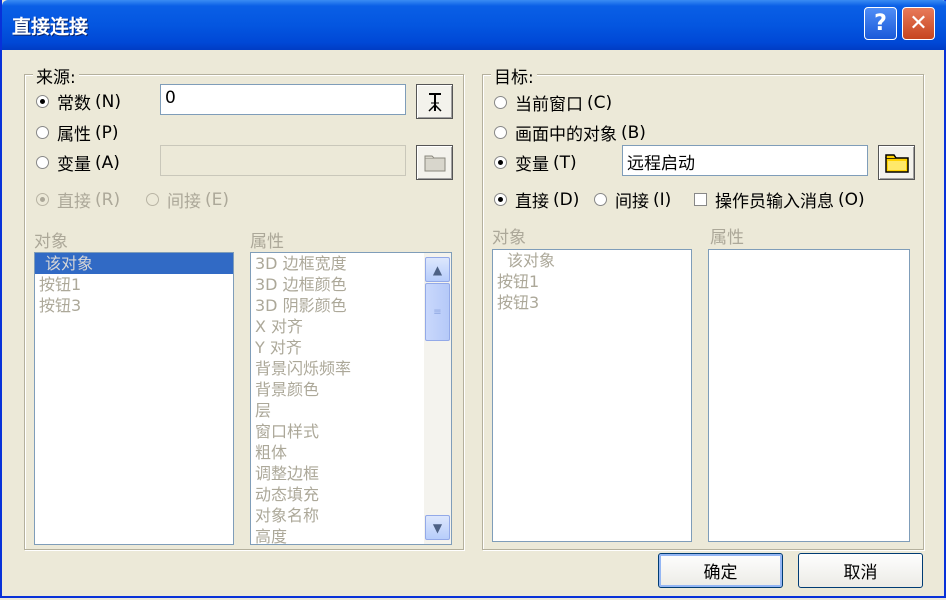 This screenshot has height=600, width=946. I want to click on target-variable-shortcut: (T), so click(565, 162).